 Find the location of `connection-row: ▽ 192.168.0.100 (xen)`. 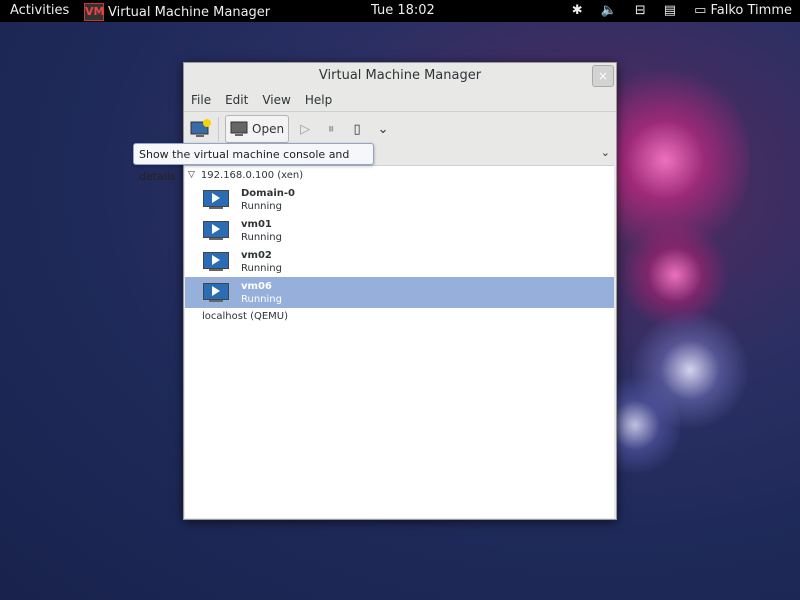

connection-row: ▽ 192.168.0.100 (xen) is located at coordinates (399, 175).